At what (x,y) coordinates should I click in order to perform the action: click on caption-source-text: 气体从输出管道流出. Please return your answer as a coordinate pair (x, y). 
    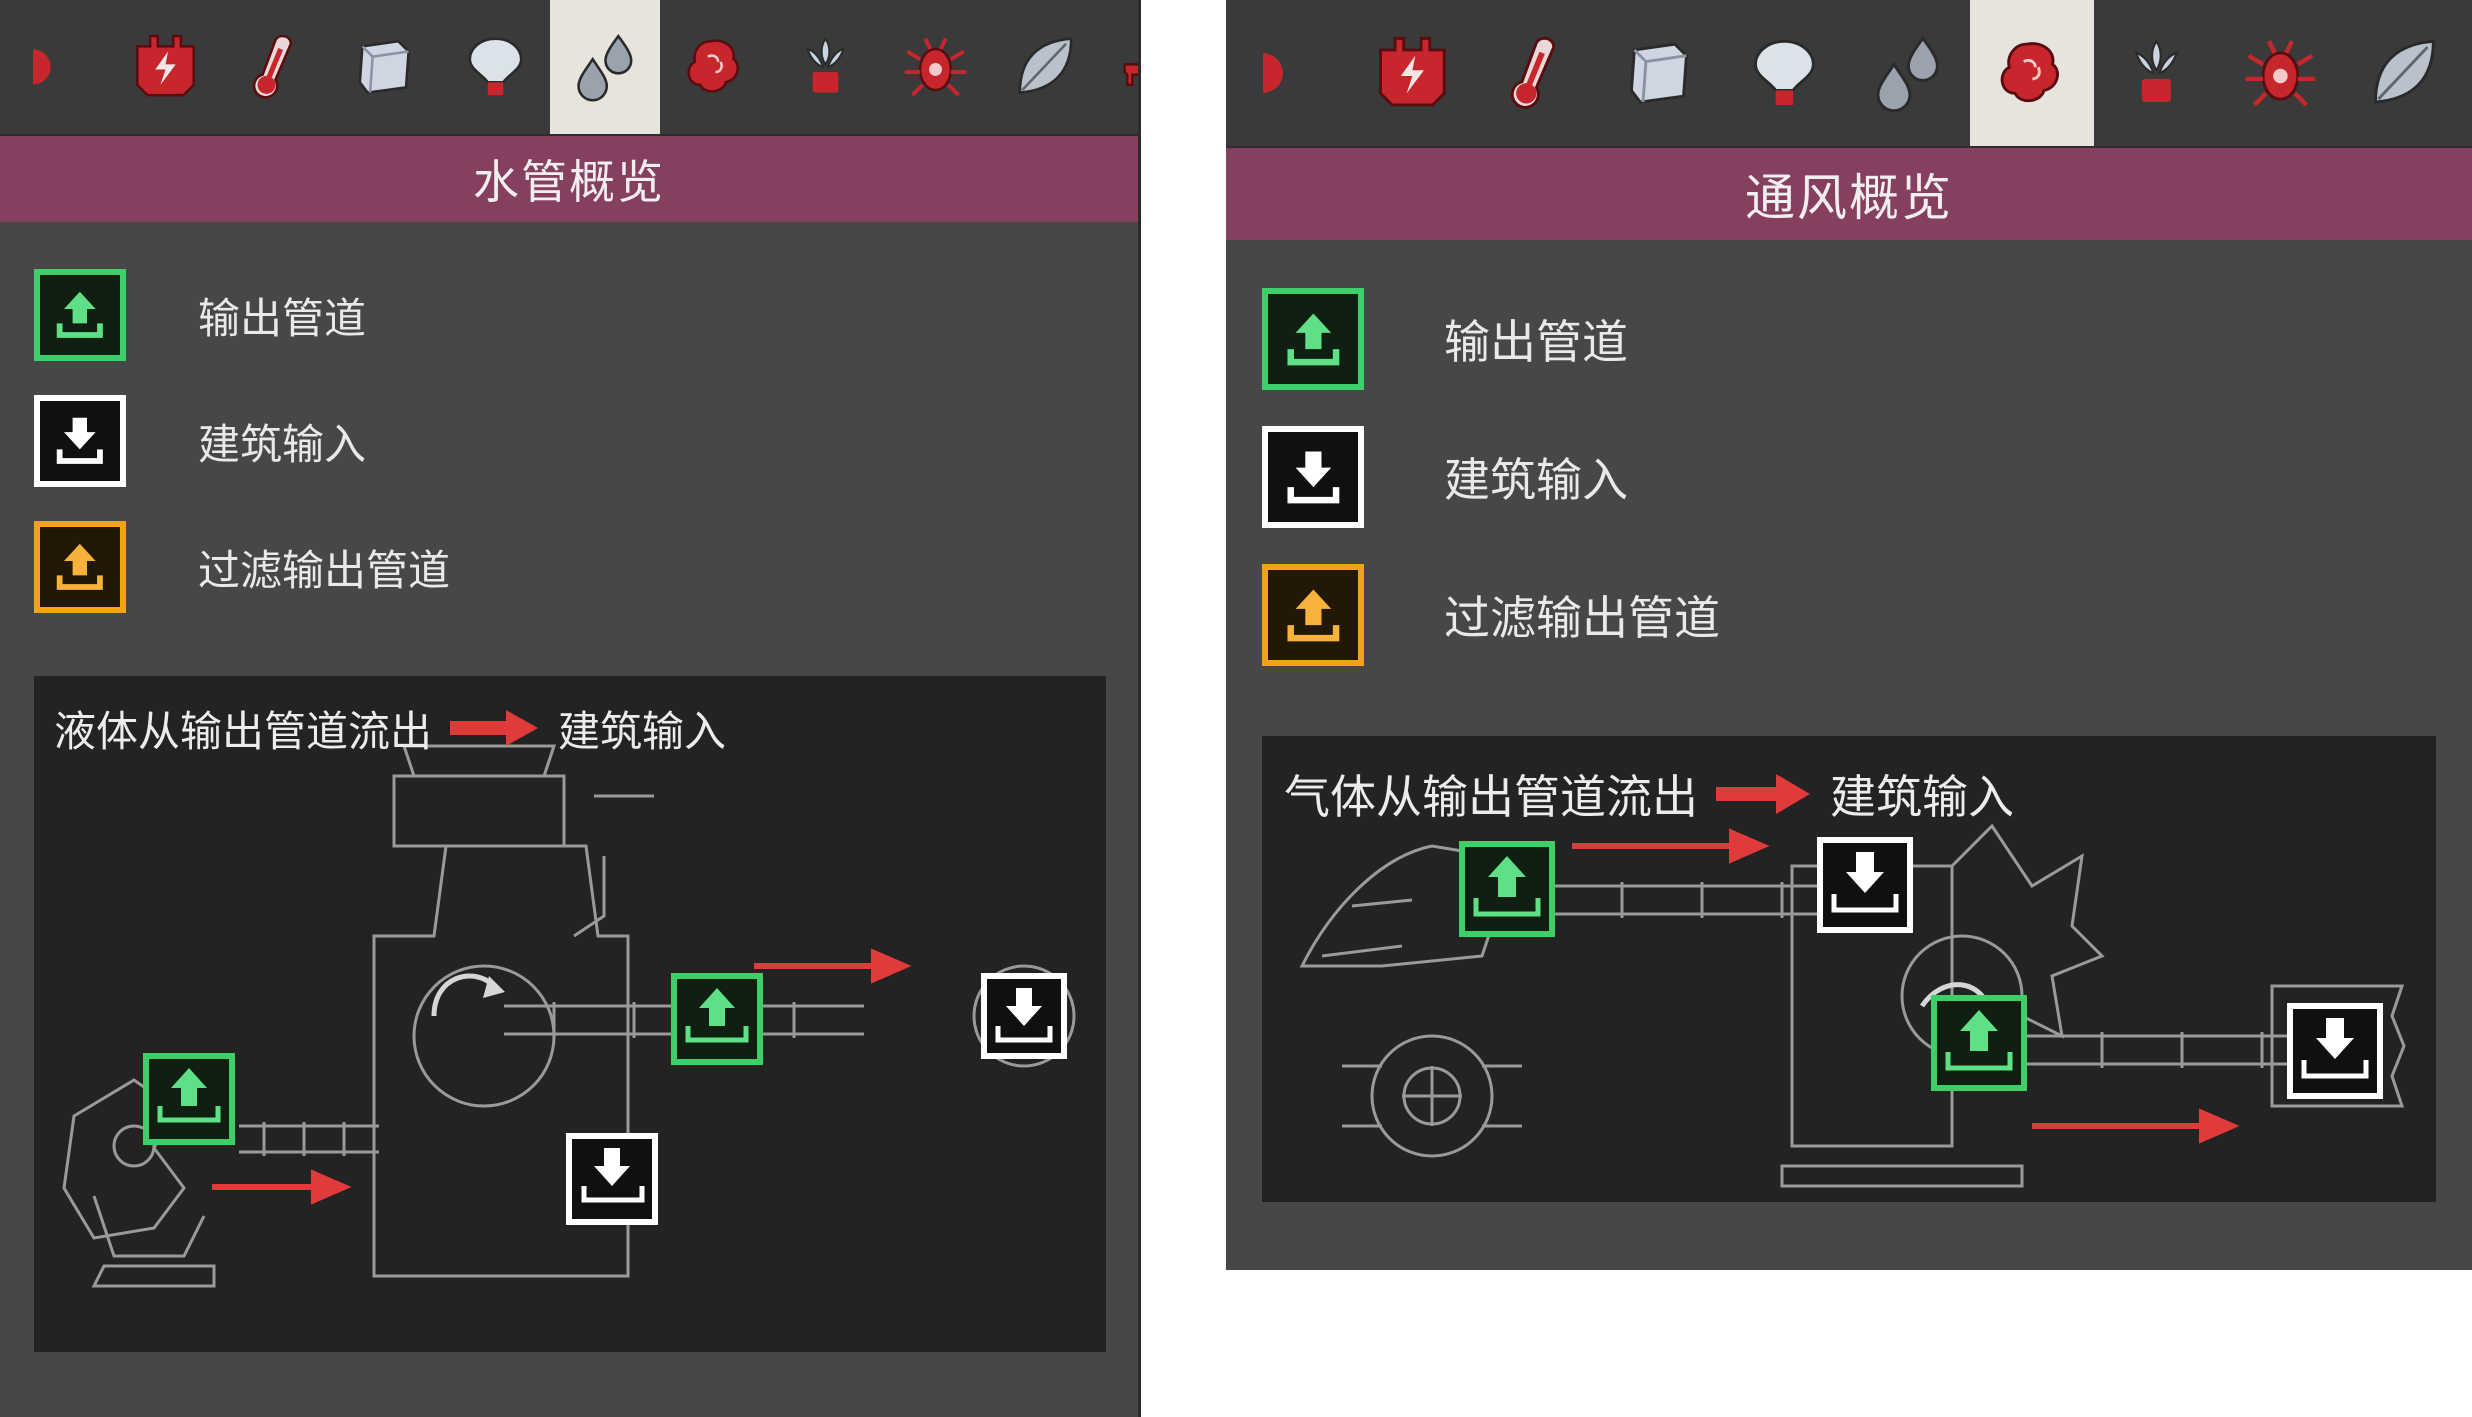
    Looking at the image, I should click on (1491, 797).